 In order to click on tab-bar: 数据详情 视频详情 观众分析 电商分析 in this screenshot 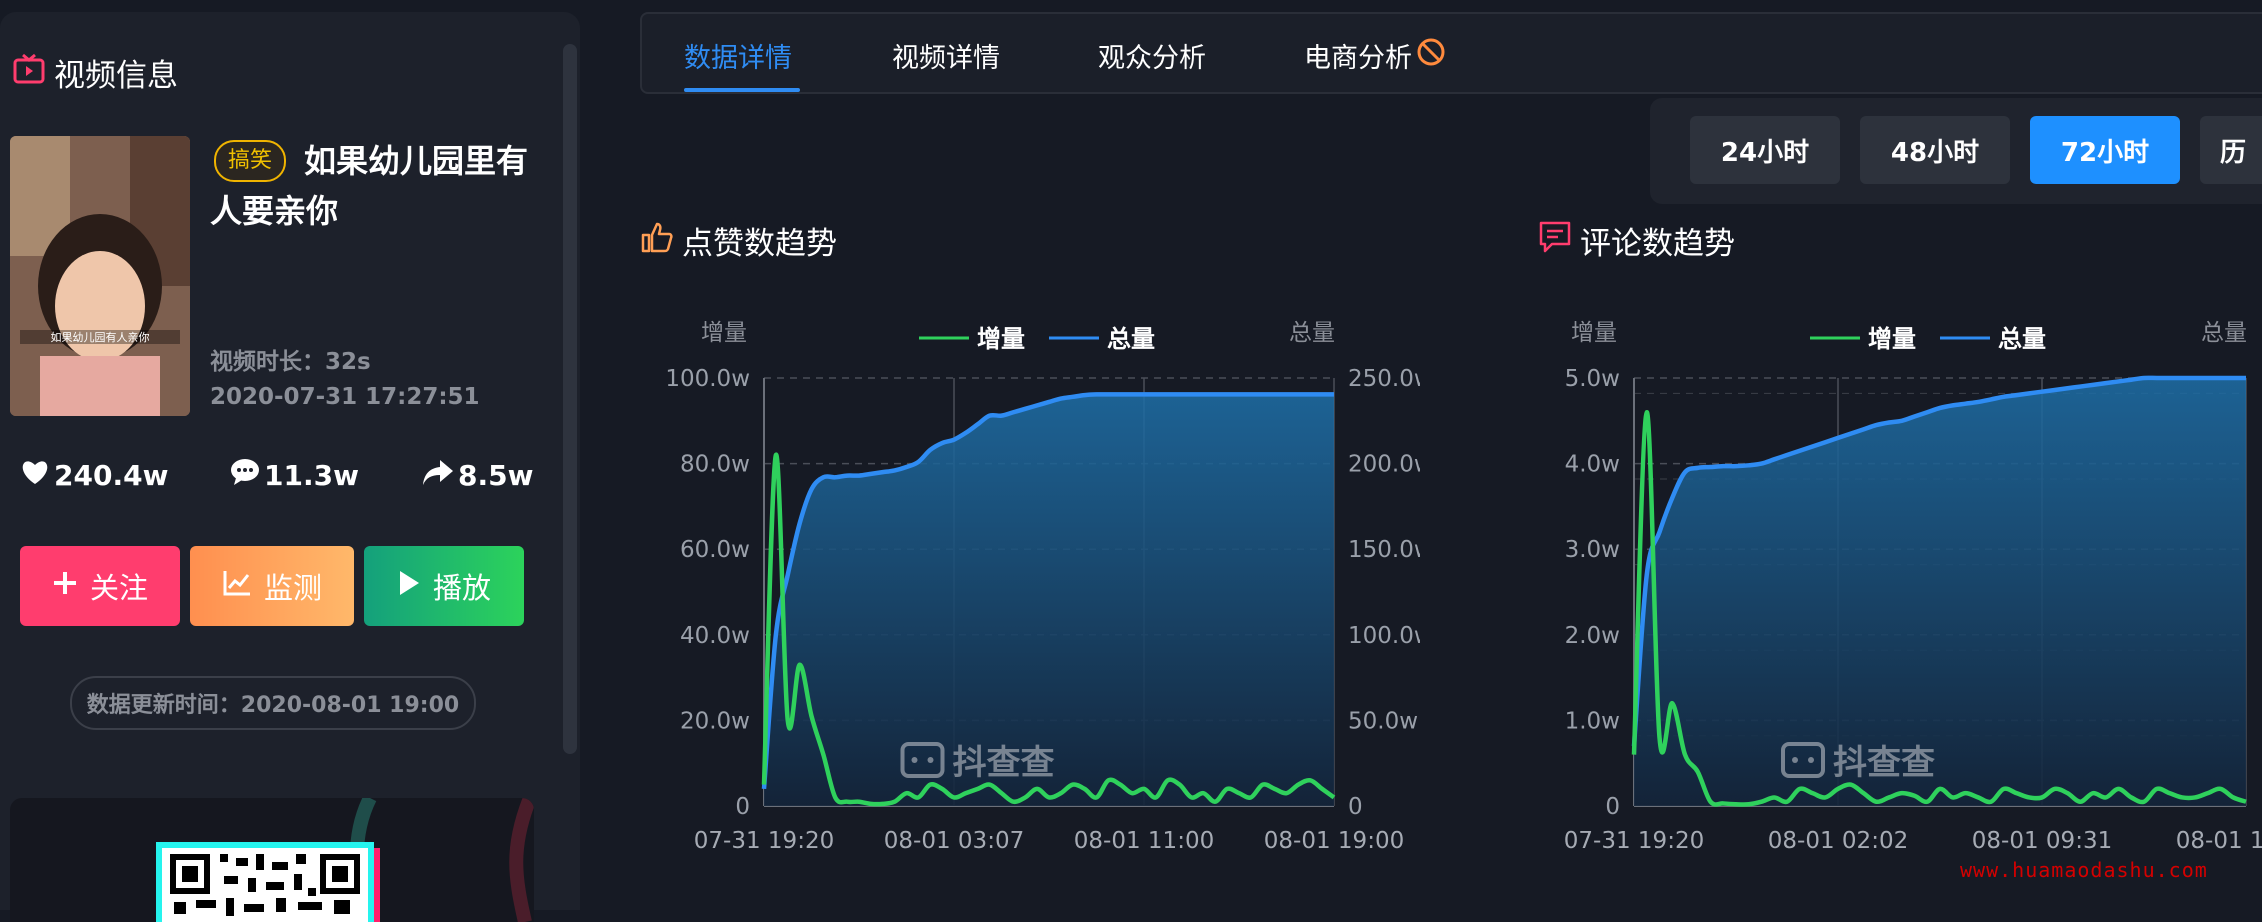, I will do `click(1451, 53)`.